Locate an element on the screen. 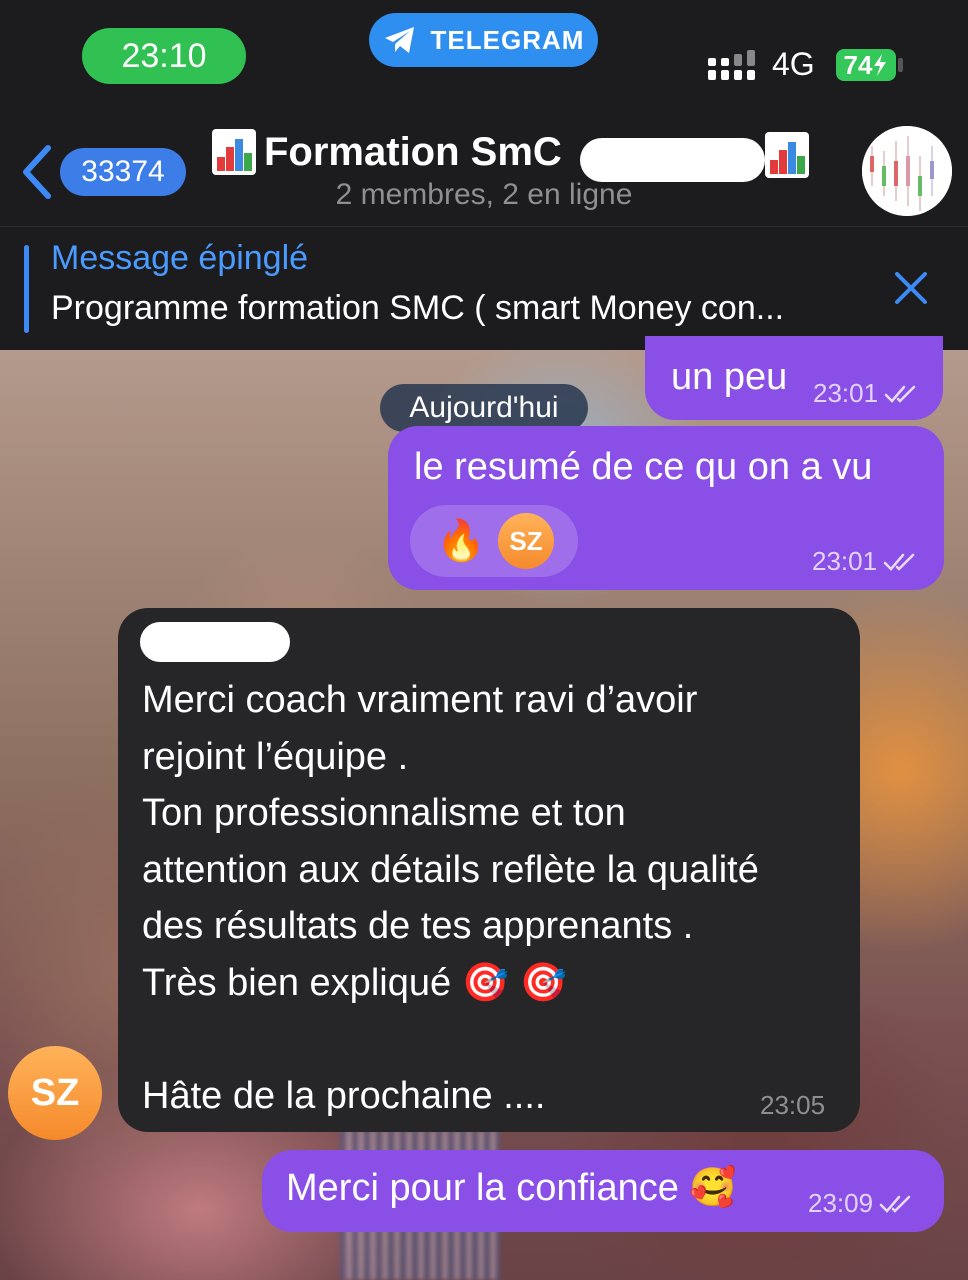 This screenshot has width=968, height=1280. battery-nub is located at coordinates (900, 65).